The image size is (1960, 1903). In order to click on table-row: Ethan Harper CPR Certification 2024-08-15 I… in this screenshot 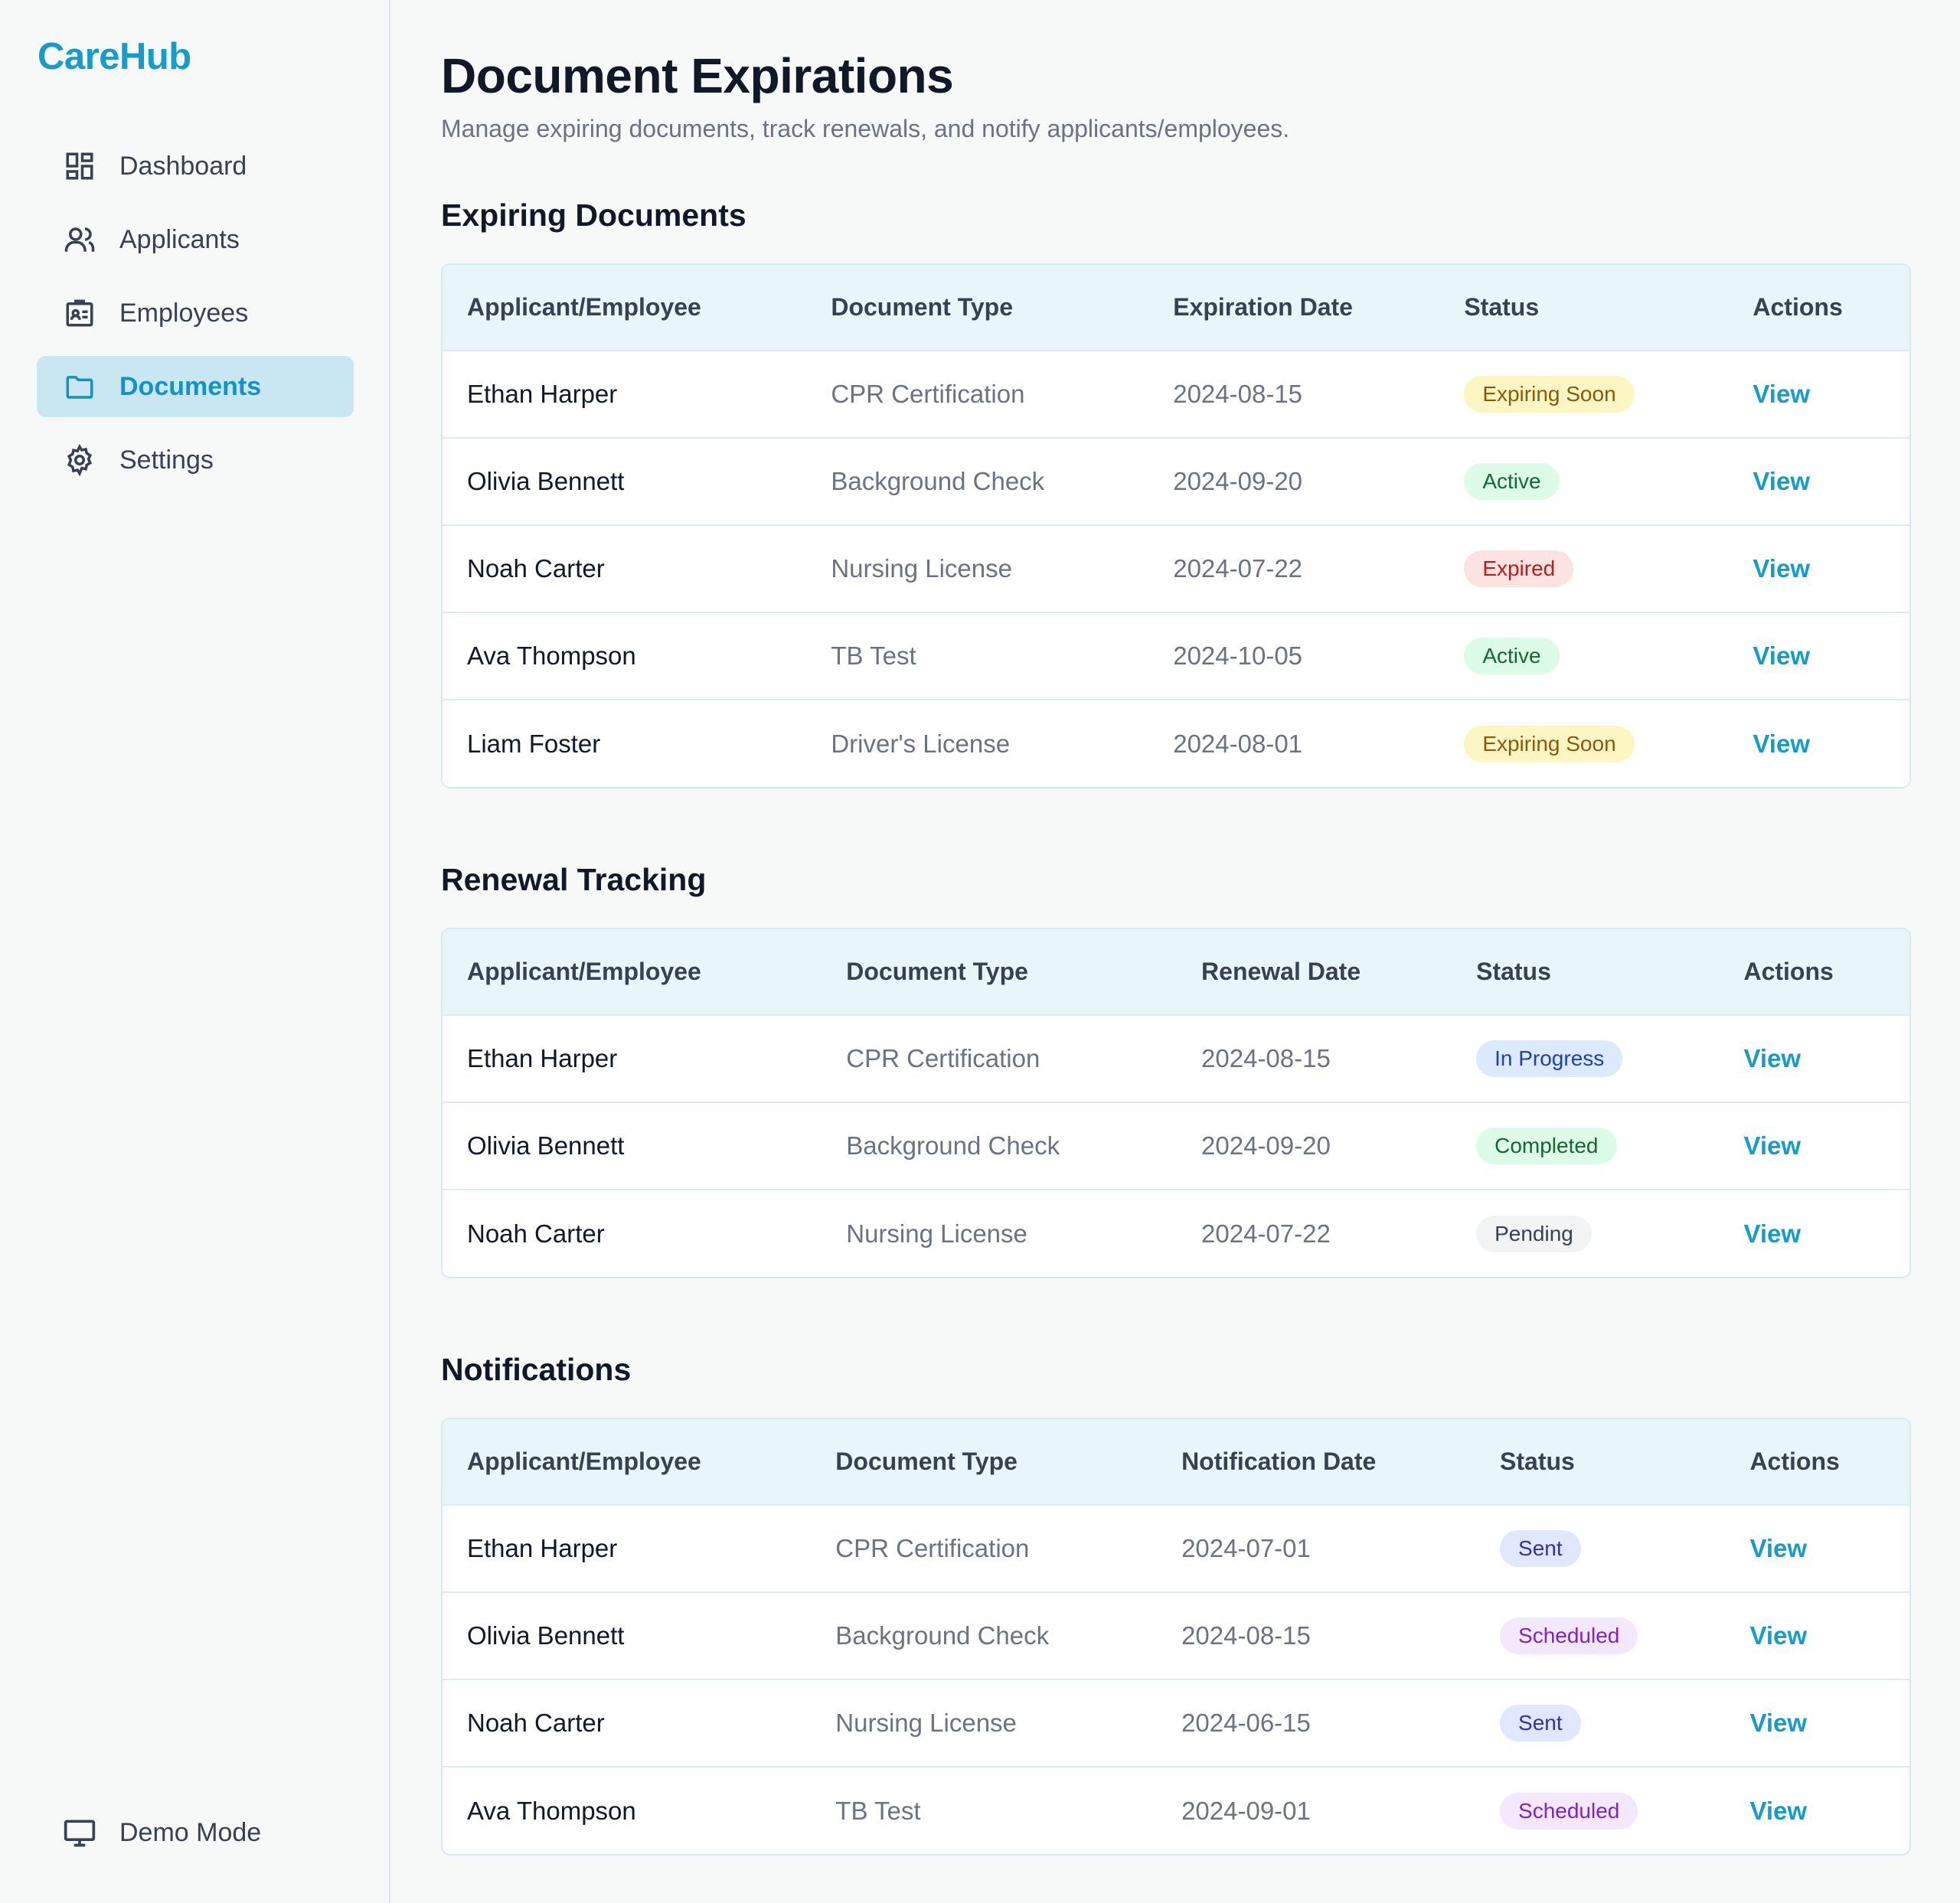, I will do `click(1176, 1058)`.